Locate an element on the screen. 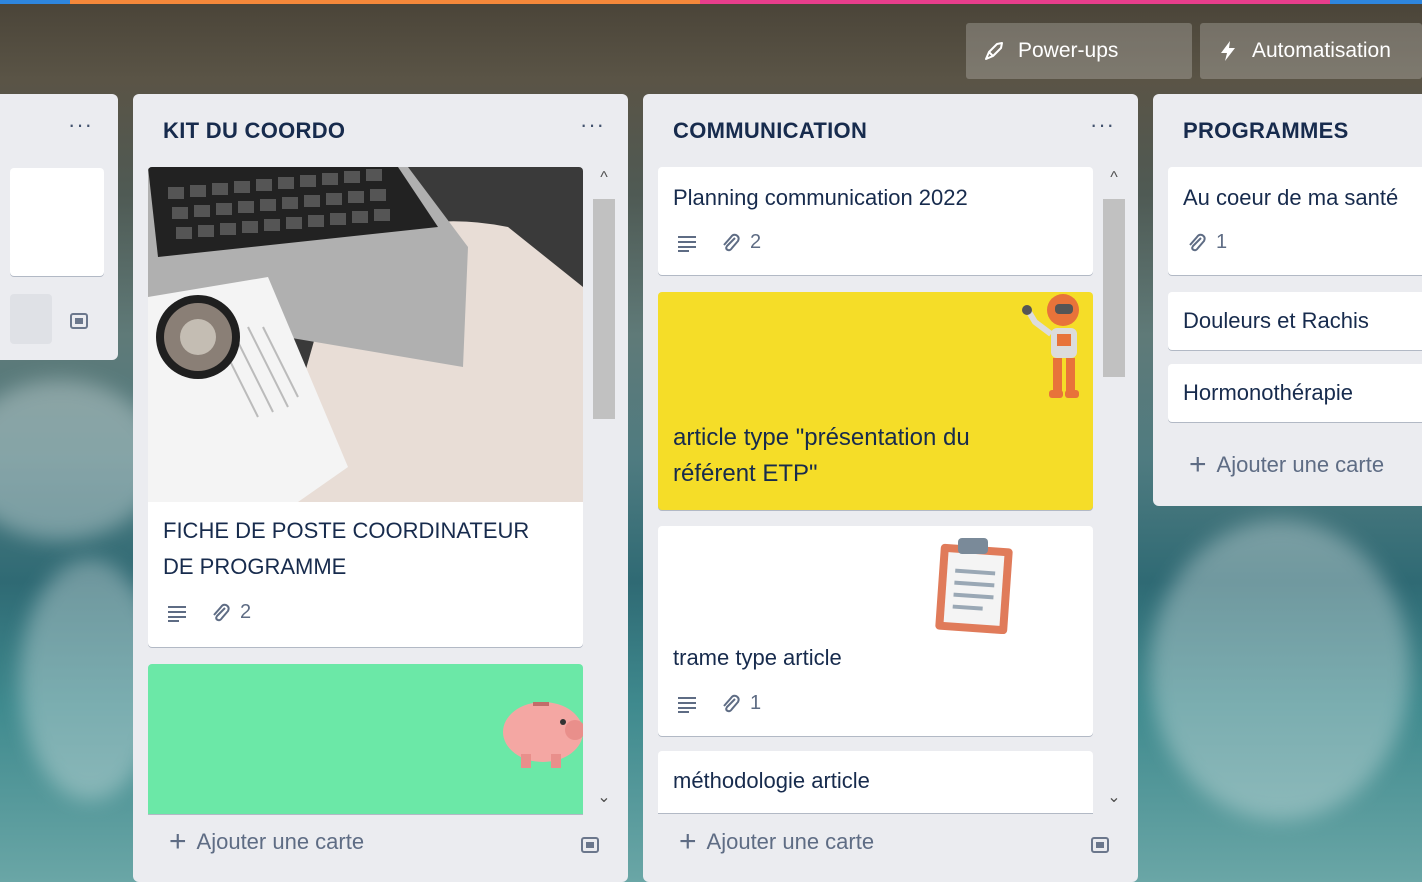 The width and height of the screenshot is (1422, 882). list-partial: ··· is located at coordinates (59, 227).